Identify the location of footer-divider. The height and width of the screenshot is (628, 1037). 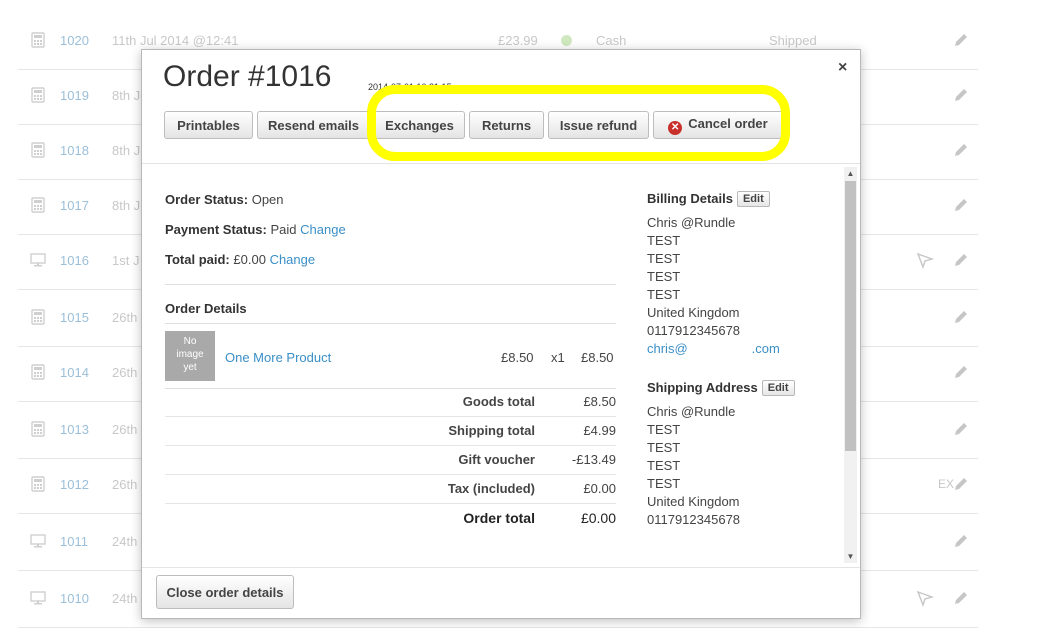
(501, 567).